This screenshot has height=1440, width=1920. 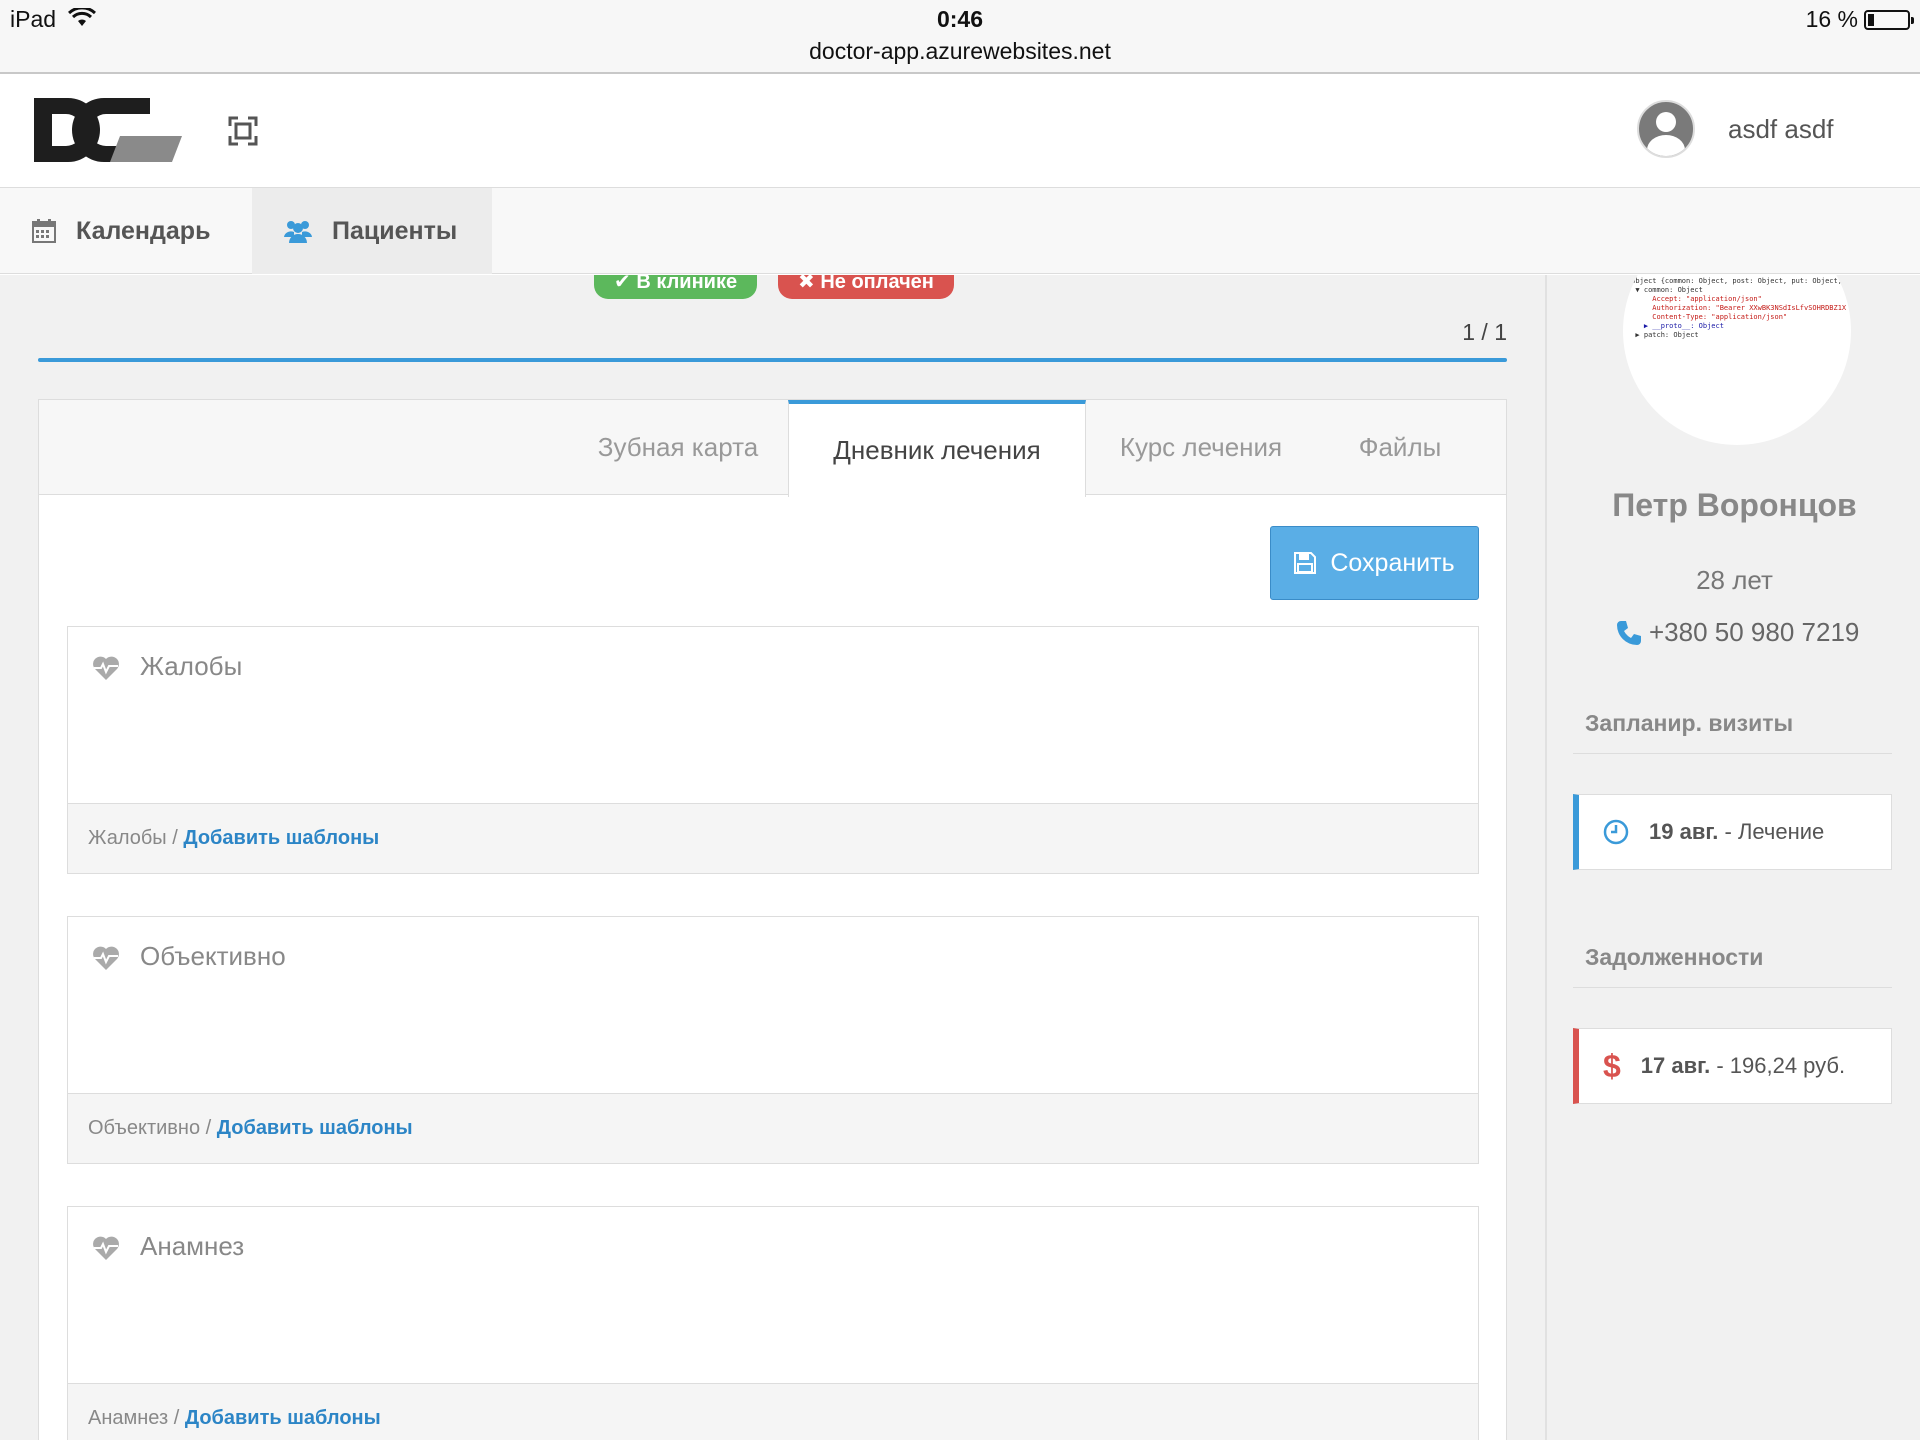 What do you see at coordinates (1737, 831) in the screenshot?
I see `visit-text: 19 авг. - Лечение` at bounding box center [1737, 831].